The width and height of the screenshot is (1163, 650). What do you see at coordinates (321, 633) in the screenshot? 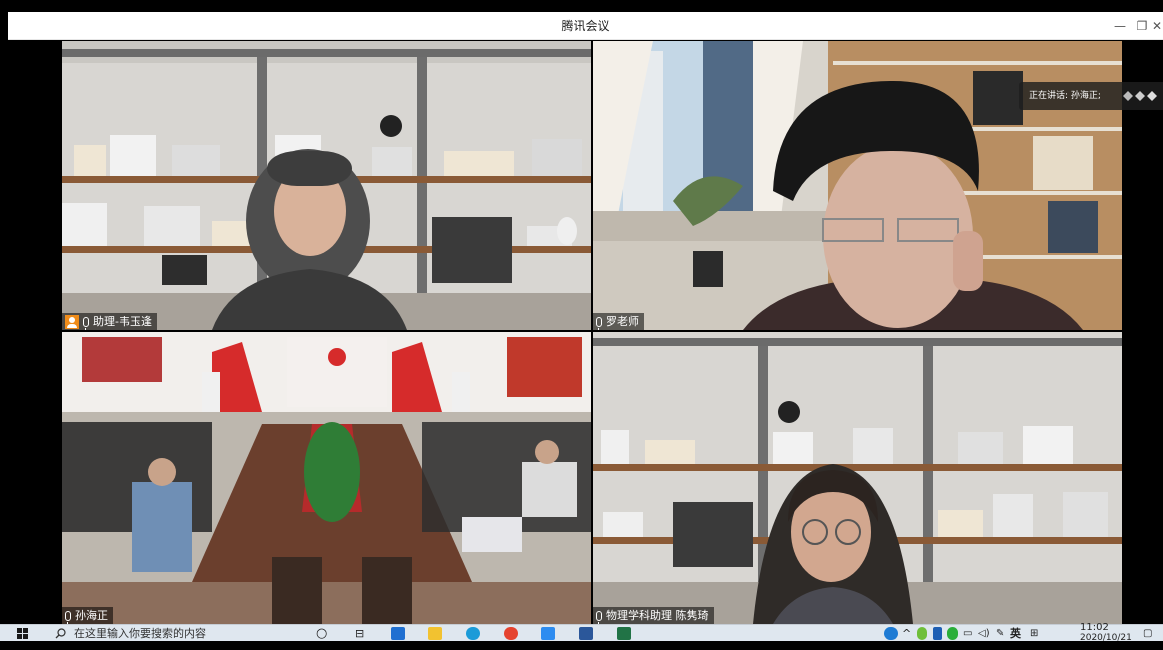
I see `cortana-icon: ○` at bounding box center [321, 633].